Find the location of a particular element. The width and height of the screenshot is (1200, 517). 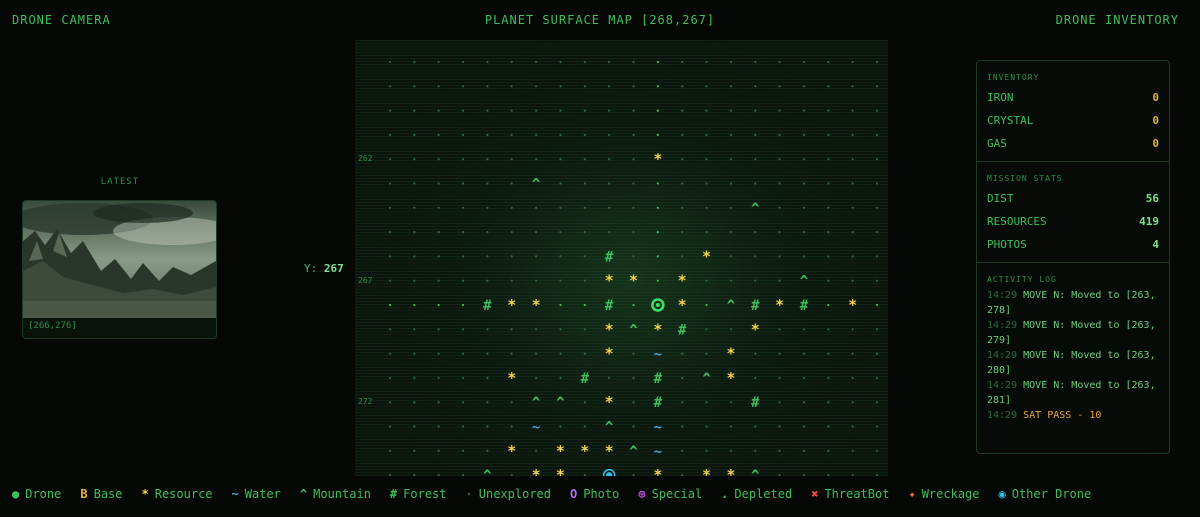

legend-label: Forest is located at coordinates (425, 494).